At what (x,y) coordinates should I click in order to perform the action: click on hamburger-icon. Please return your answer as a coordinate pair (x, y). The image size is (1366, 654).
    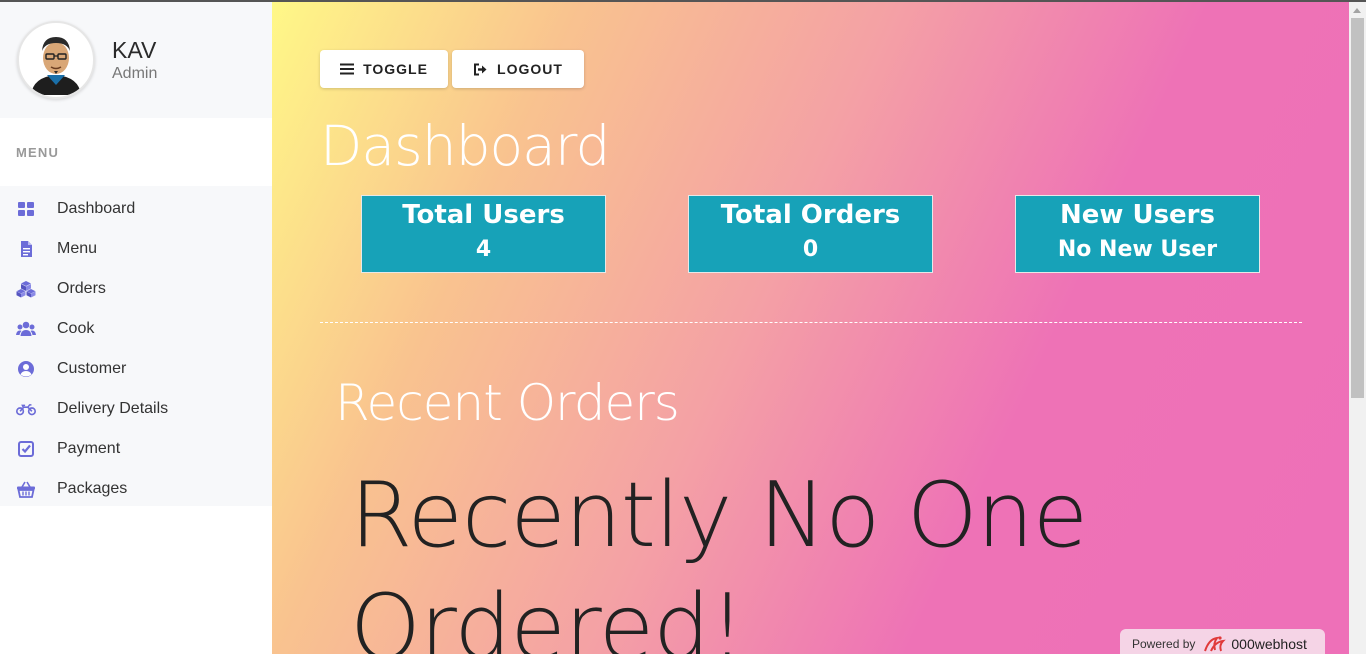
    Looking at the image, I should click on (347, 69).